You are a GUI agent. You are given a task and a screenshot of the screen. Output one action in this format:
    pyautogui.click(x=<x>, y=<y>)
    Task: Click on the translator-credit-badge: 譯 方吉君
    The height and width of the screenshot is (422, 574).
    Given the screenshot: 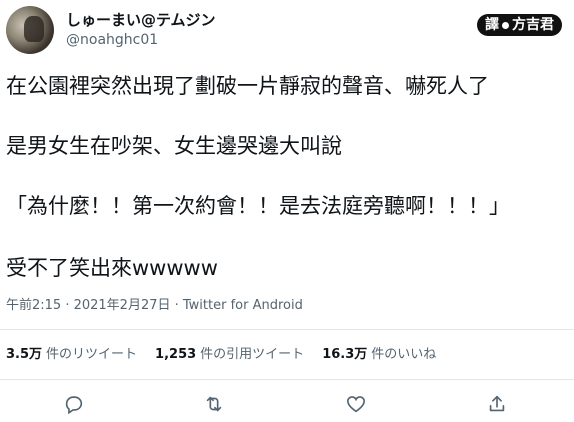 What is the action you would take?
    pyautogui.click(x=519, y=25)
    